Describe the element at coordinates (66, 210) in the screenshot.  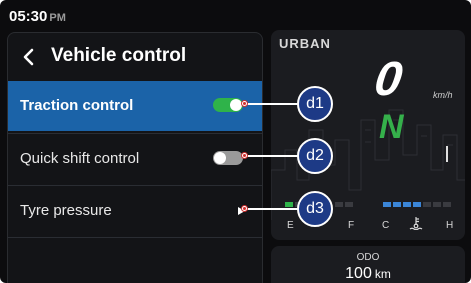
I see `menu-item-label: Tyre pressure` at that location.